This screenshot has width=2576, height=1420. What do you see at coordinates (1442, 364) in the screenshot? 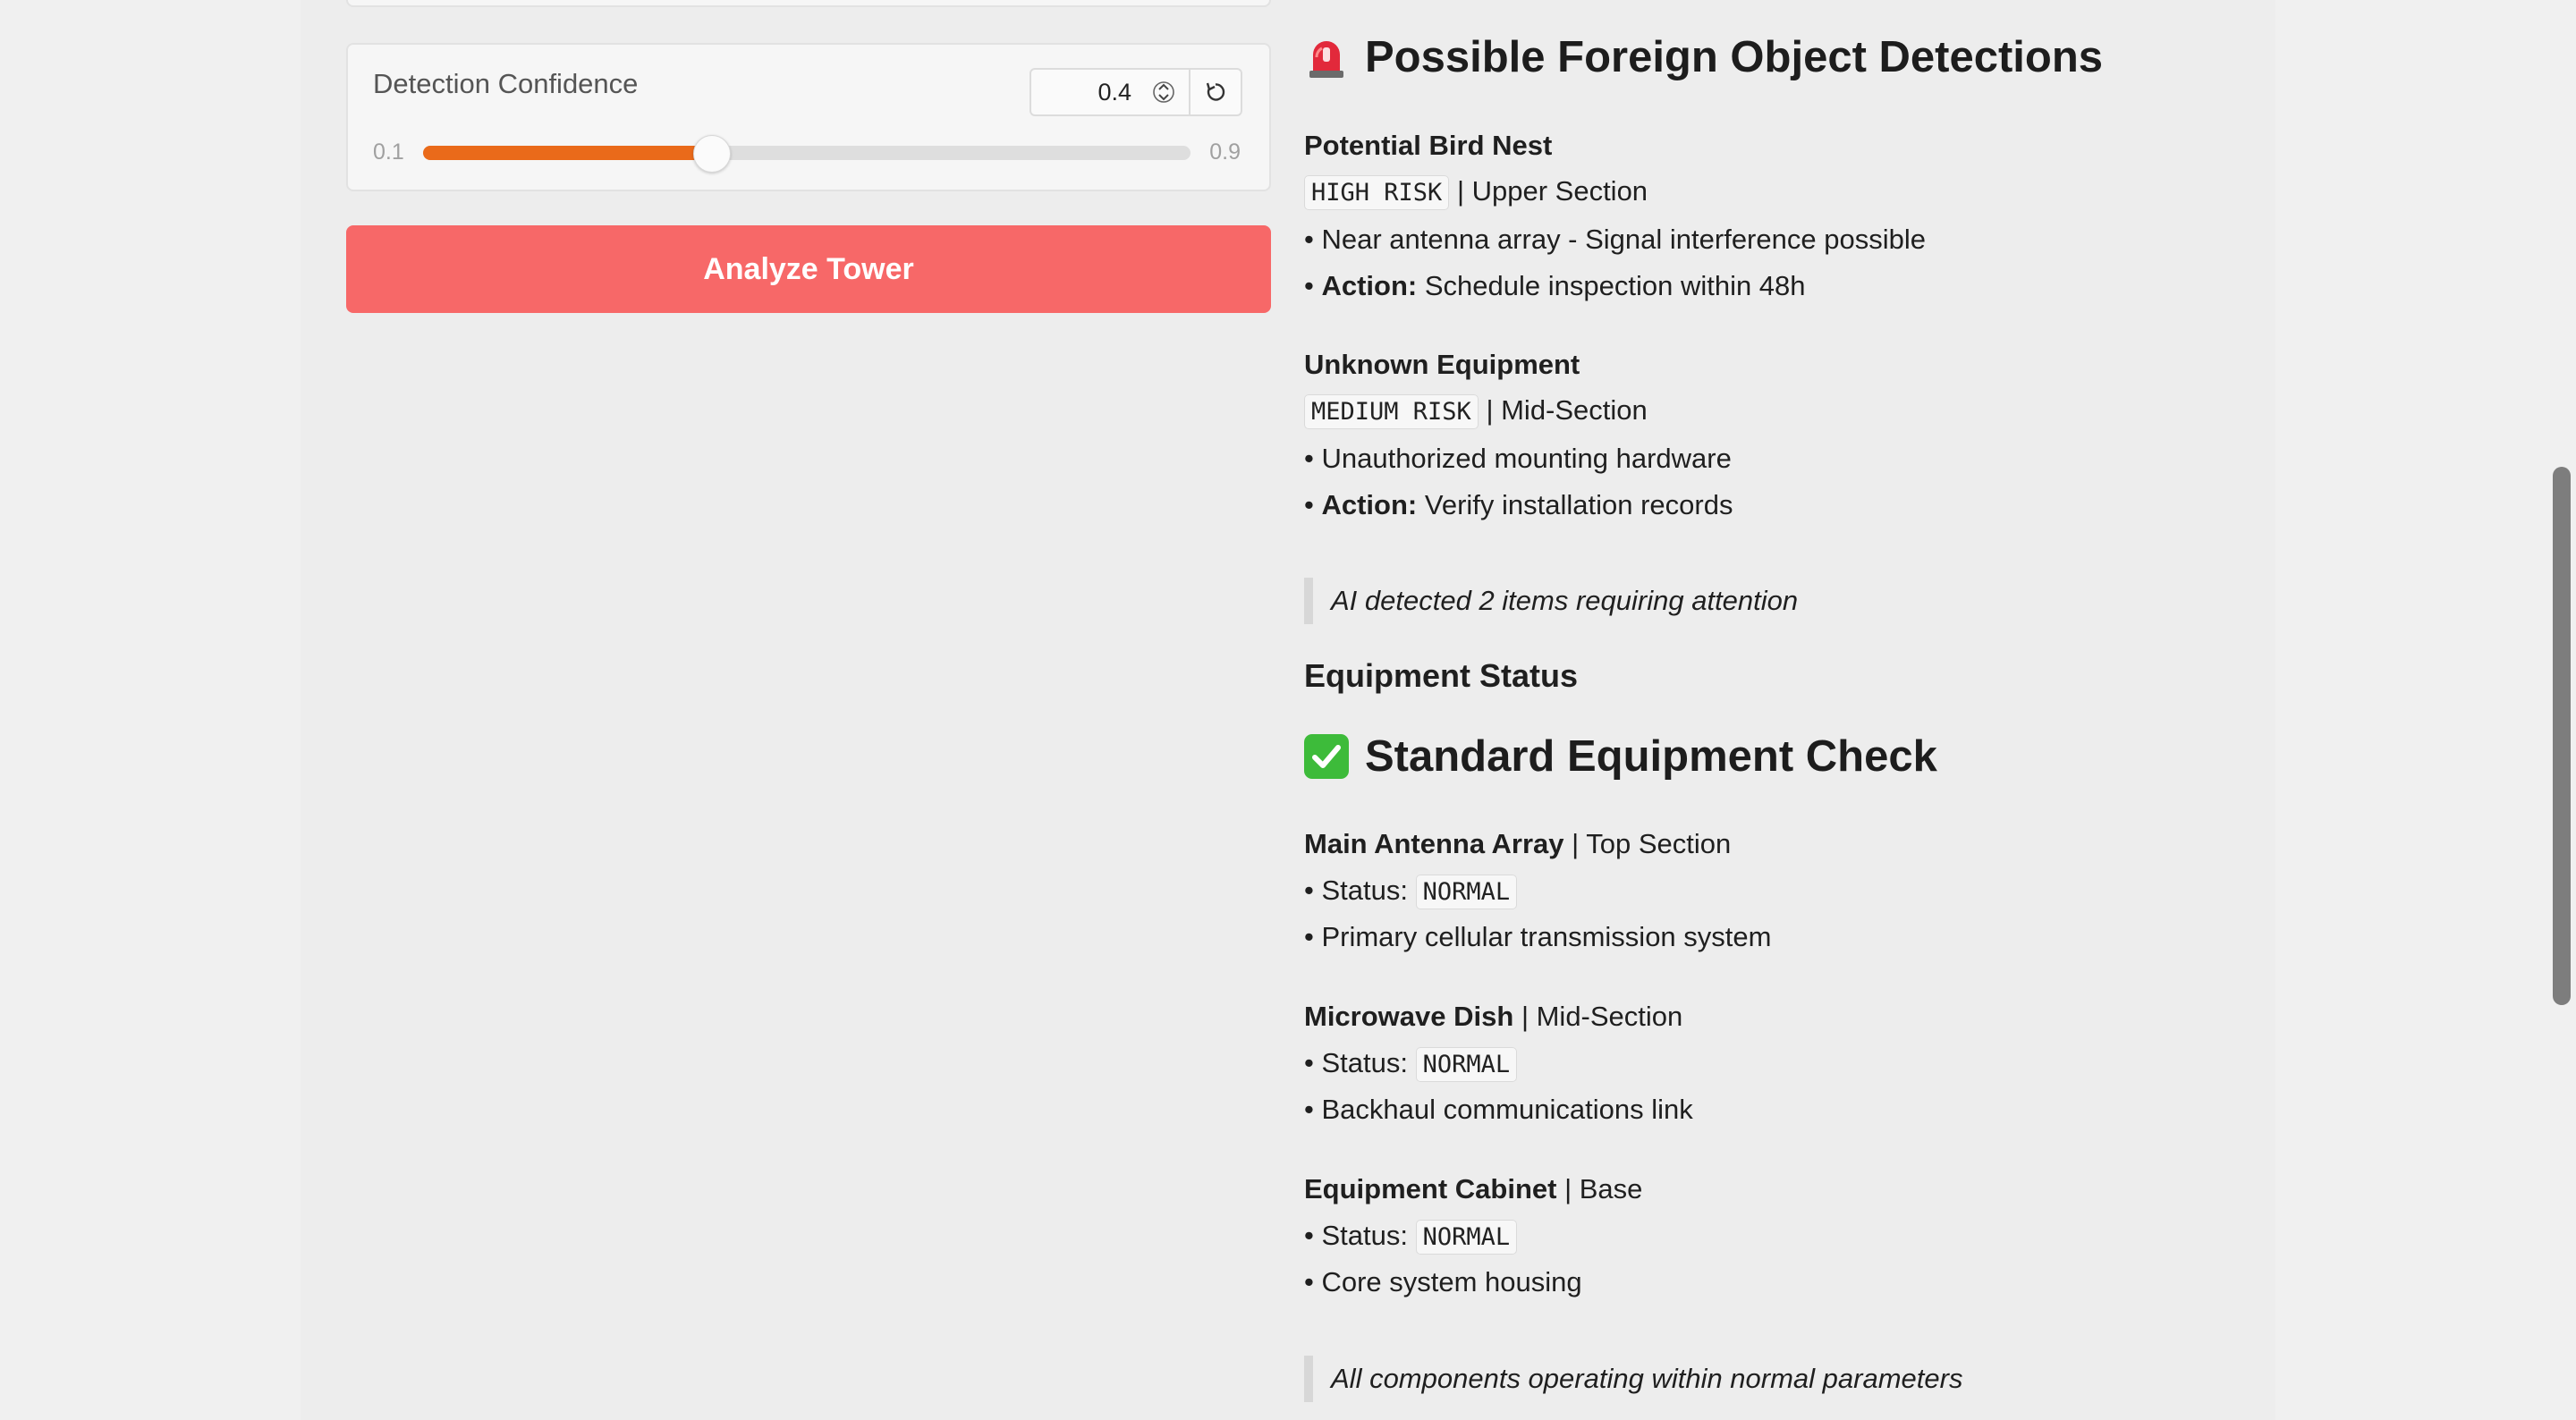
I see `detection-2-name: Unknown Equipment` at bounding box center [1442, 364].